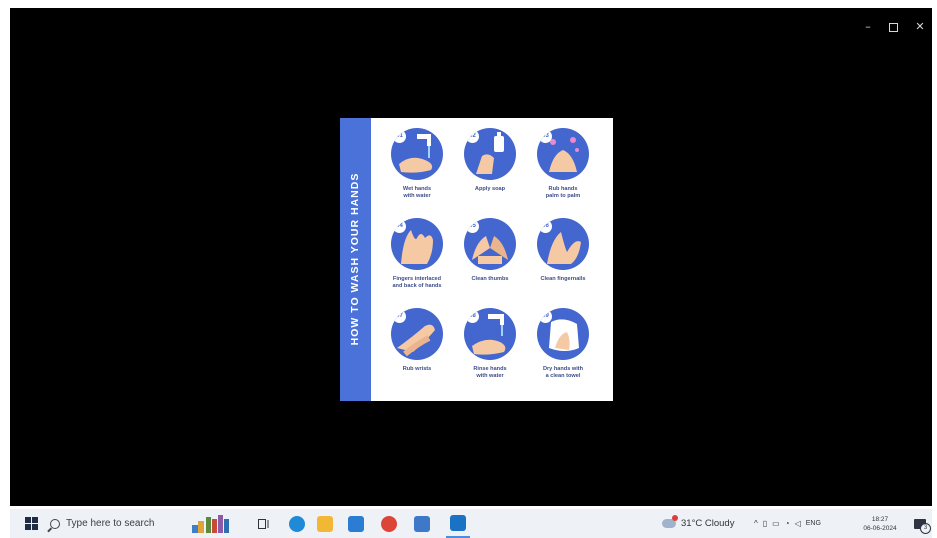 The height and width of the screenshot is (538, 937). Describe the element at coordinates (563, 279) in the screenshot. I see `step-caption: Clean fingernails` at that location.